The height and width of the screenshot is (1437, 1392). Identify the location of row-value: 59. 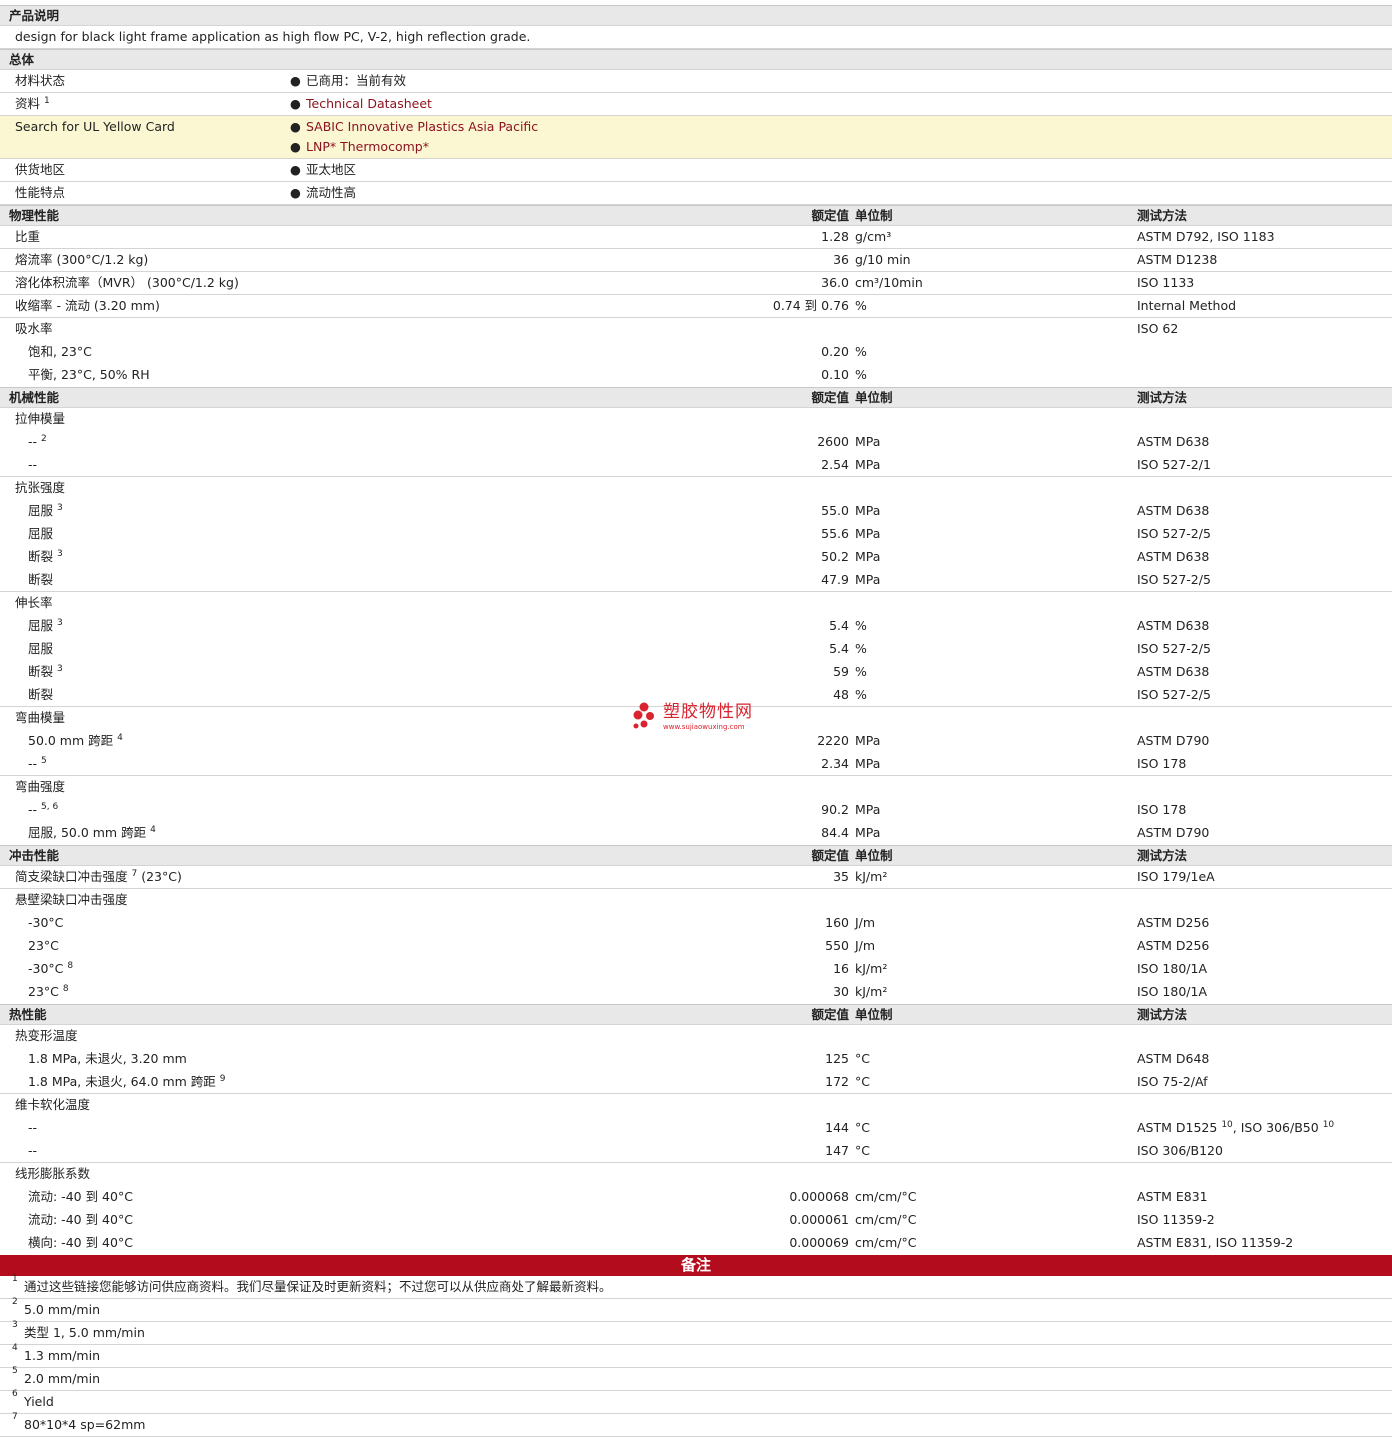
(841, 671).